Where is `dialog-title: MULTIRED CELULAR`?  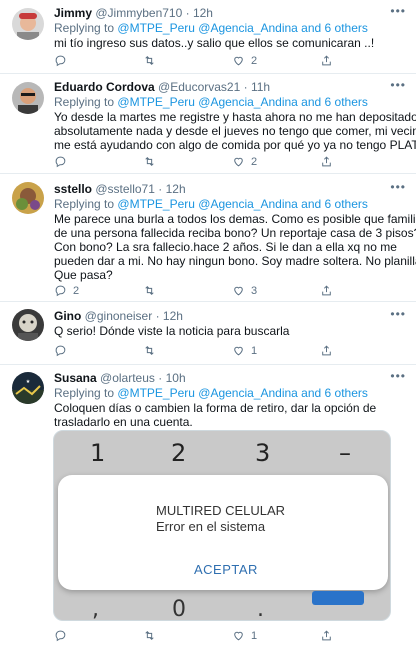
dialog-title: MULTIRED CELULAR is located at coordinates (221, 510).